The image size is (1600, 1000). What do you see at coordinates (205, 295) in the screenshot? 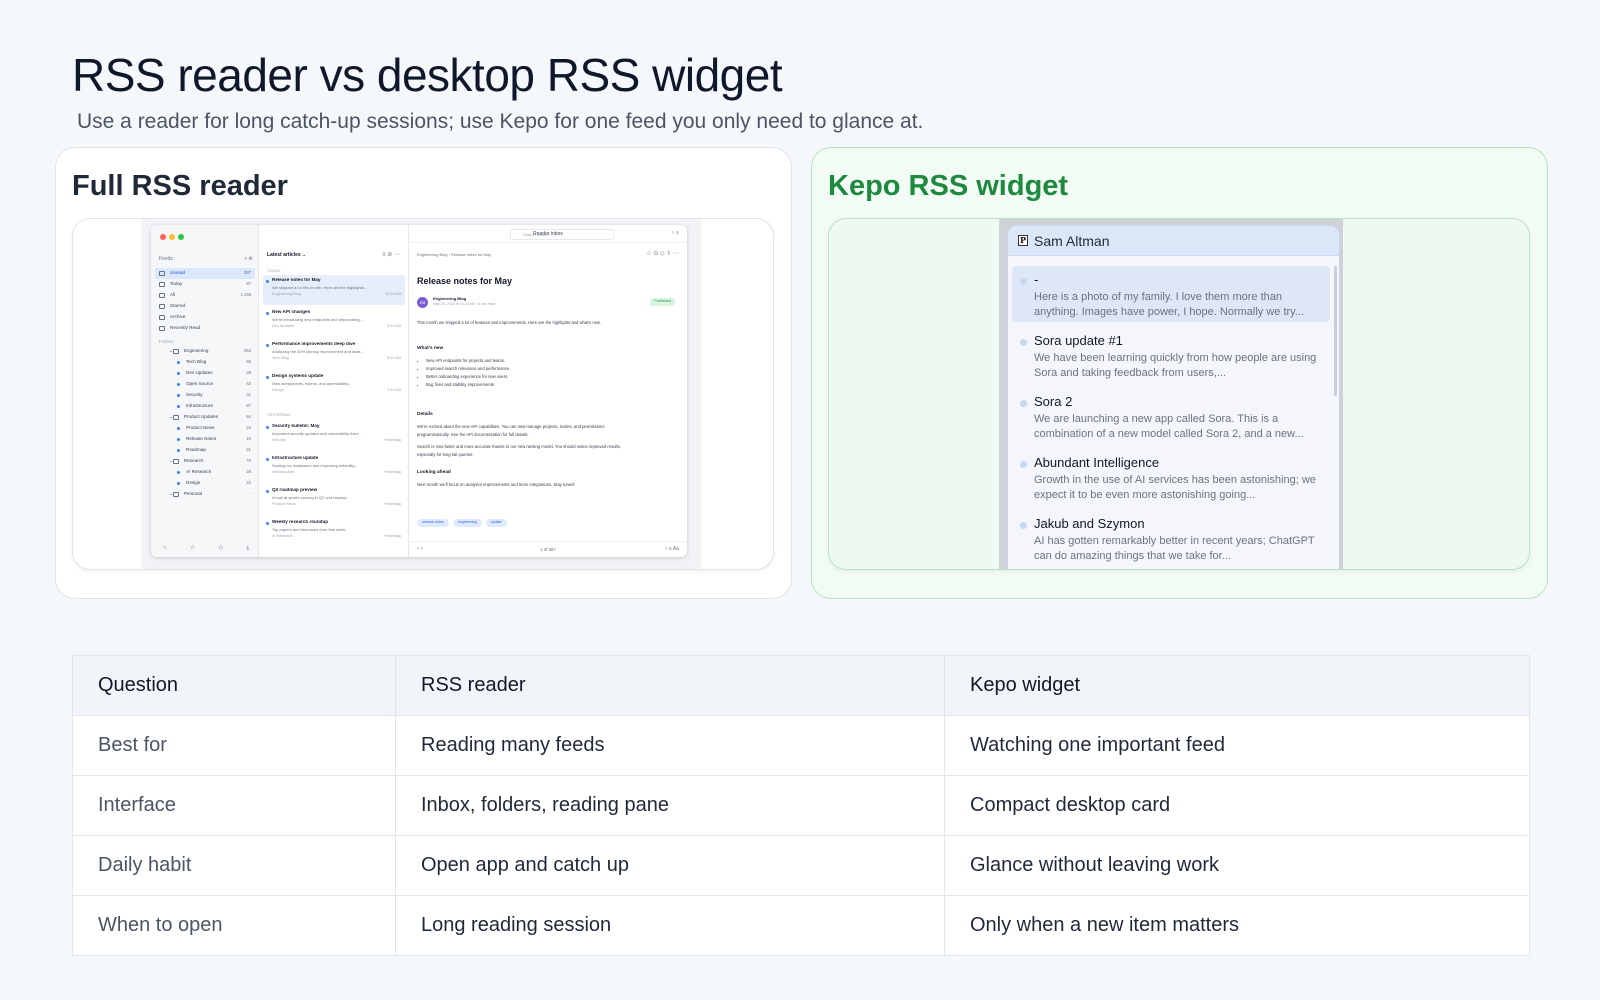
I see `sidebar-item: All 1,245` at bounding box center [205, 295].